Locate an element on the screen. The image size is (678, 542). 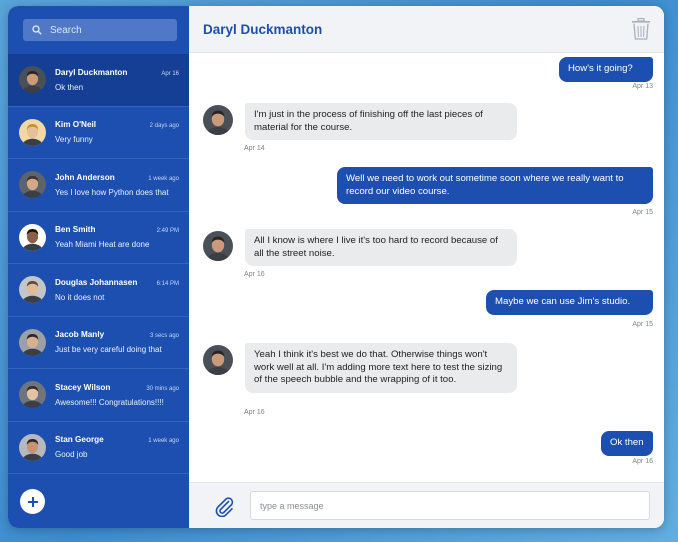
contact-last-message: Ok then is located at coordinates (69, 87).